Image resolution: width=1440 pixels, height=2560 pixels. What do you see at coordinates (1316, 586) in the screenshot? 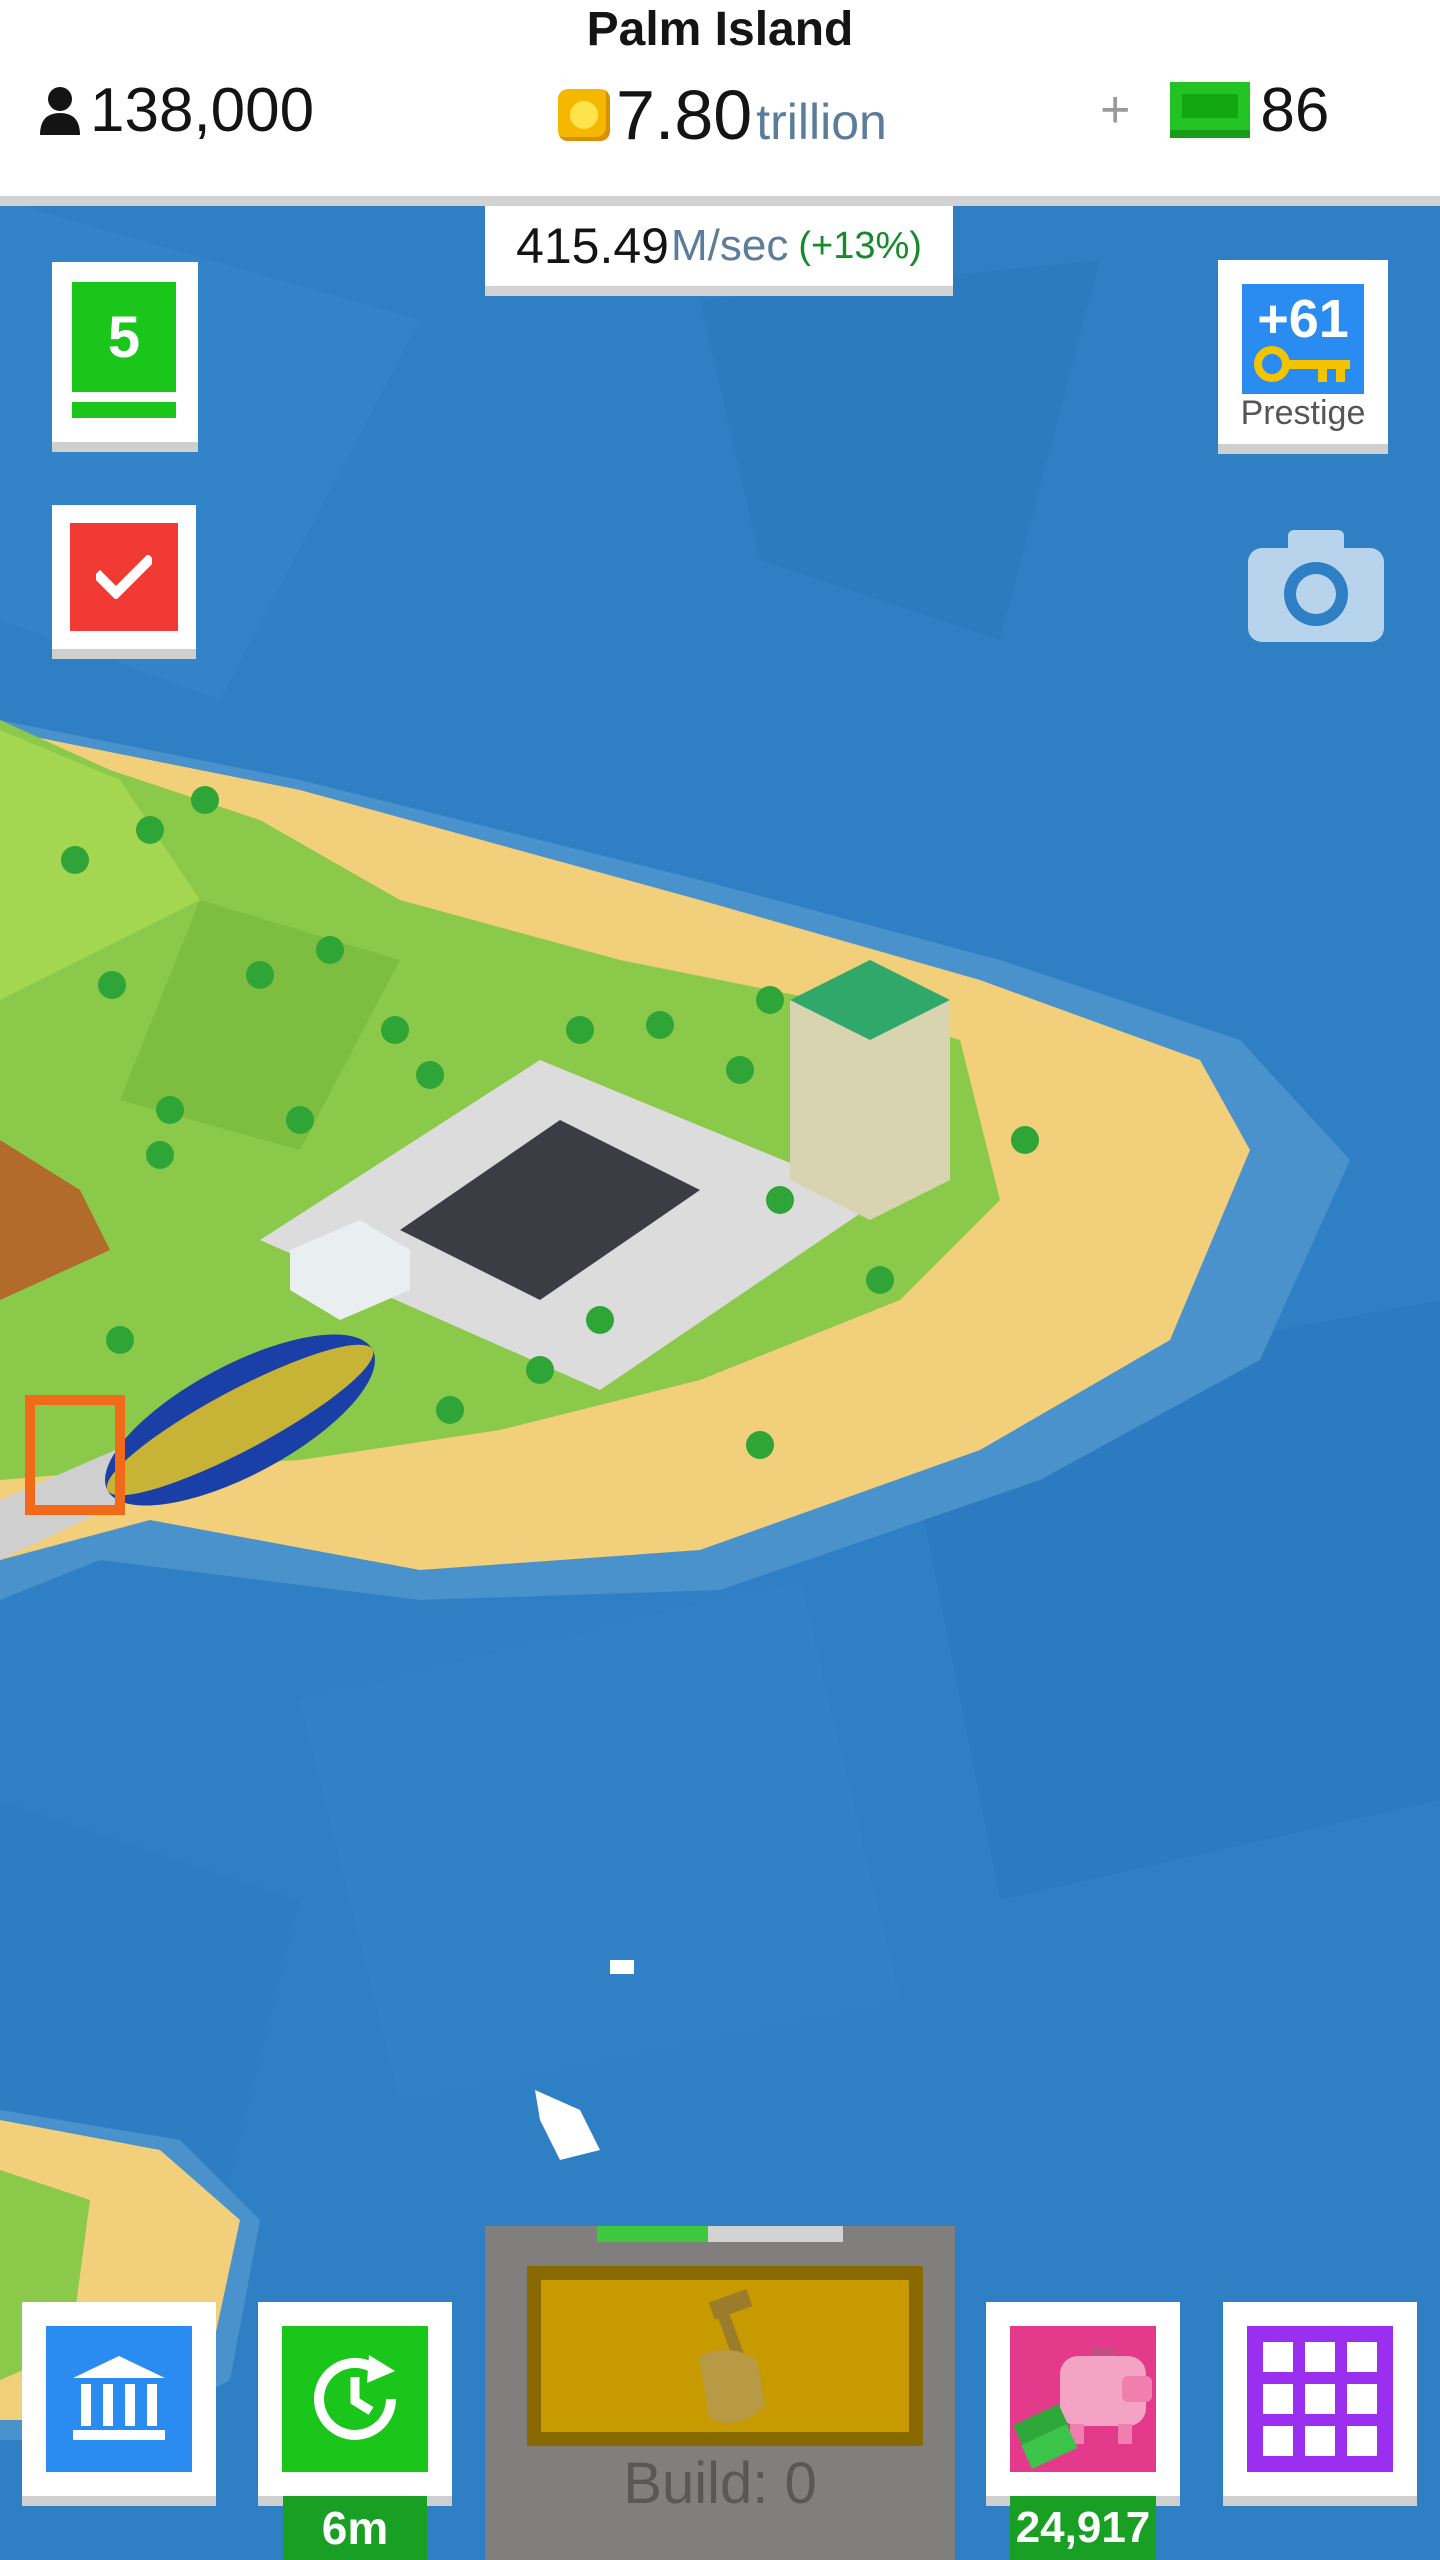
I see `camera-icon` at bounding box center [1316, 586].